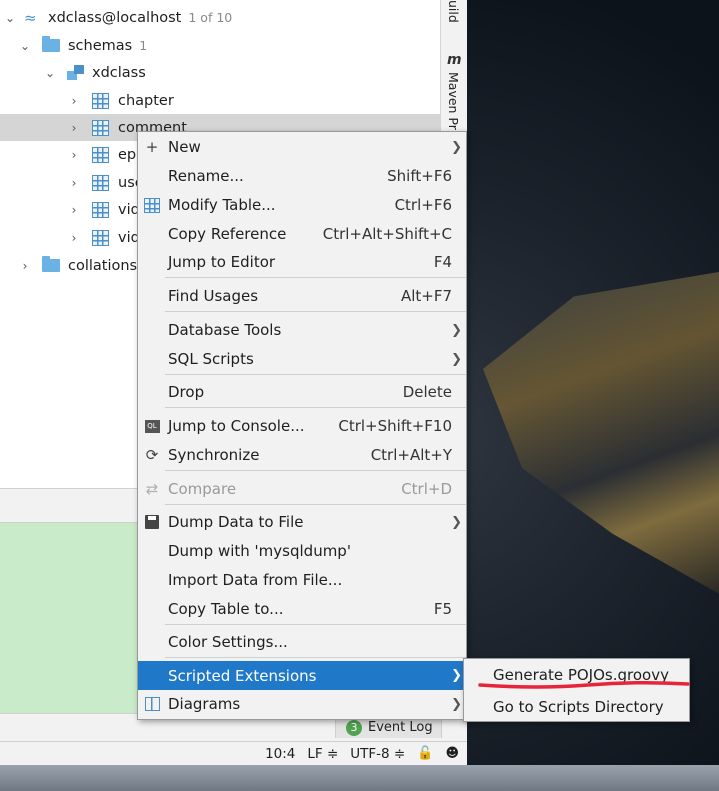 The width and height of the screenshot is (719, 791). I want to click on menu-item-copy-reference: Copy Reference Ctrl+Alt+Shift+C, so click(302, 234).